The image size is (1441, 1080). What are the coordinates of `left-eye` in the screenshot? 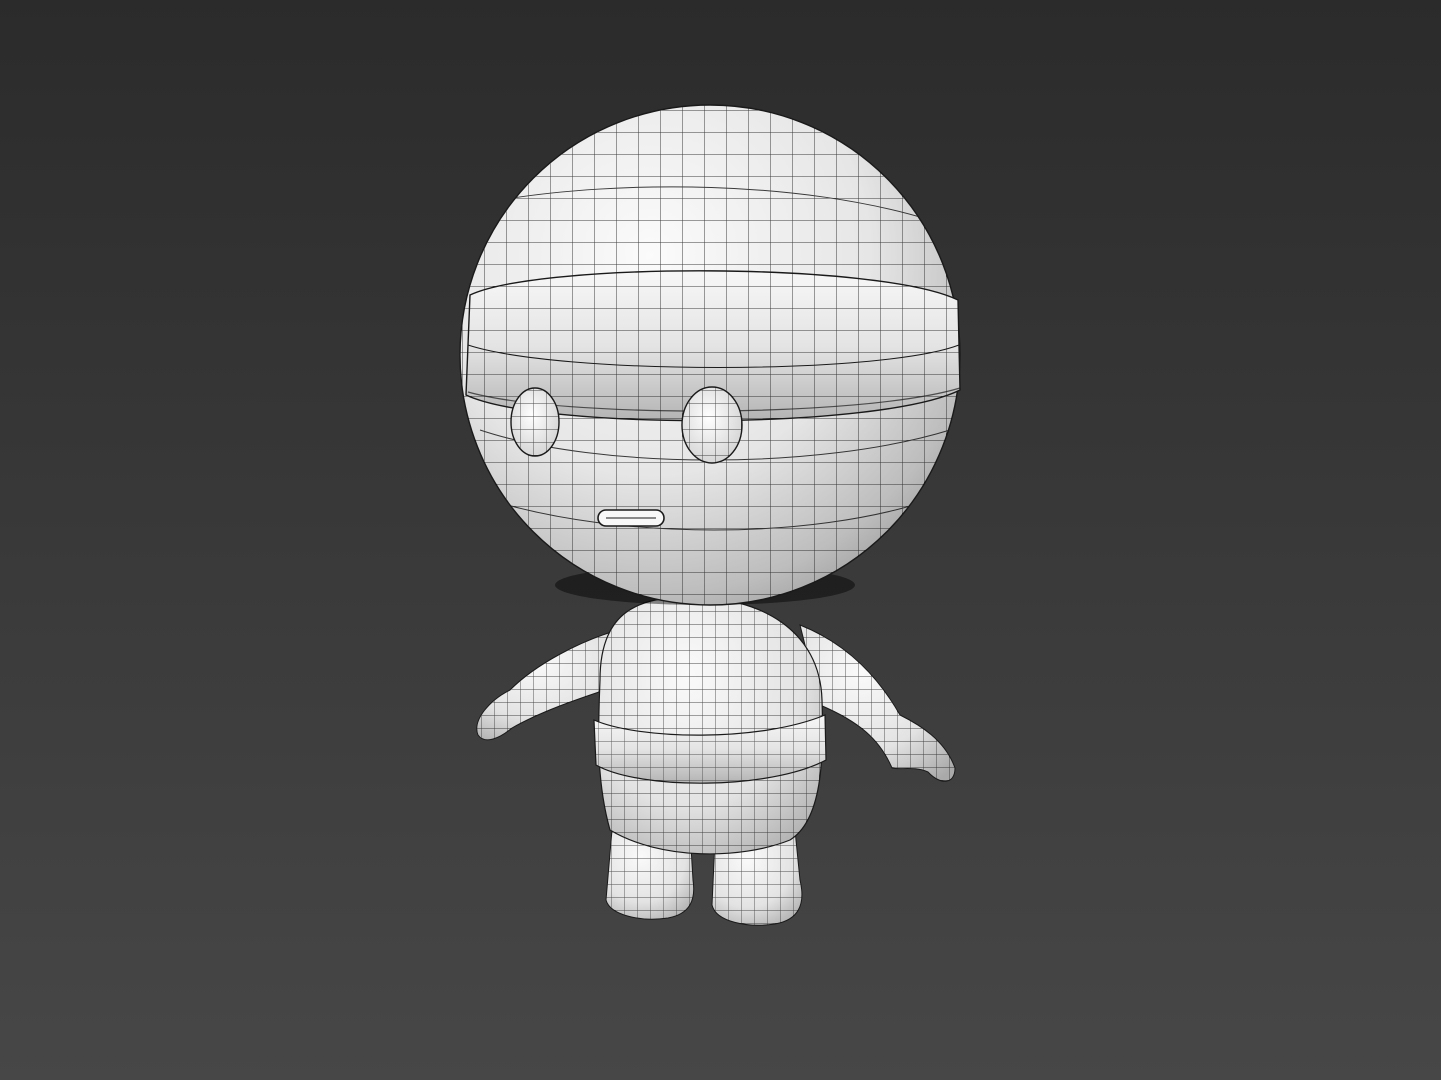 It's located at (535, 422).